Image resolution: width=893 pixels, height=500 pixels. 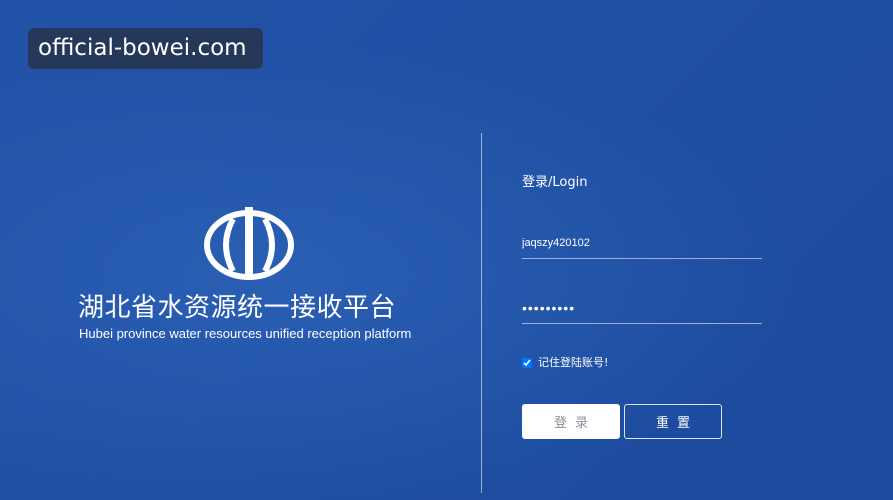 What do you see at coordinates (145, 48) in the screenshot?
I see `watermark-badge: official-bowei.com` at bounding box center [145, 48].